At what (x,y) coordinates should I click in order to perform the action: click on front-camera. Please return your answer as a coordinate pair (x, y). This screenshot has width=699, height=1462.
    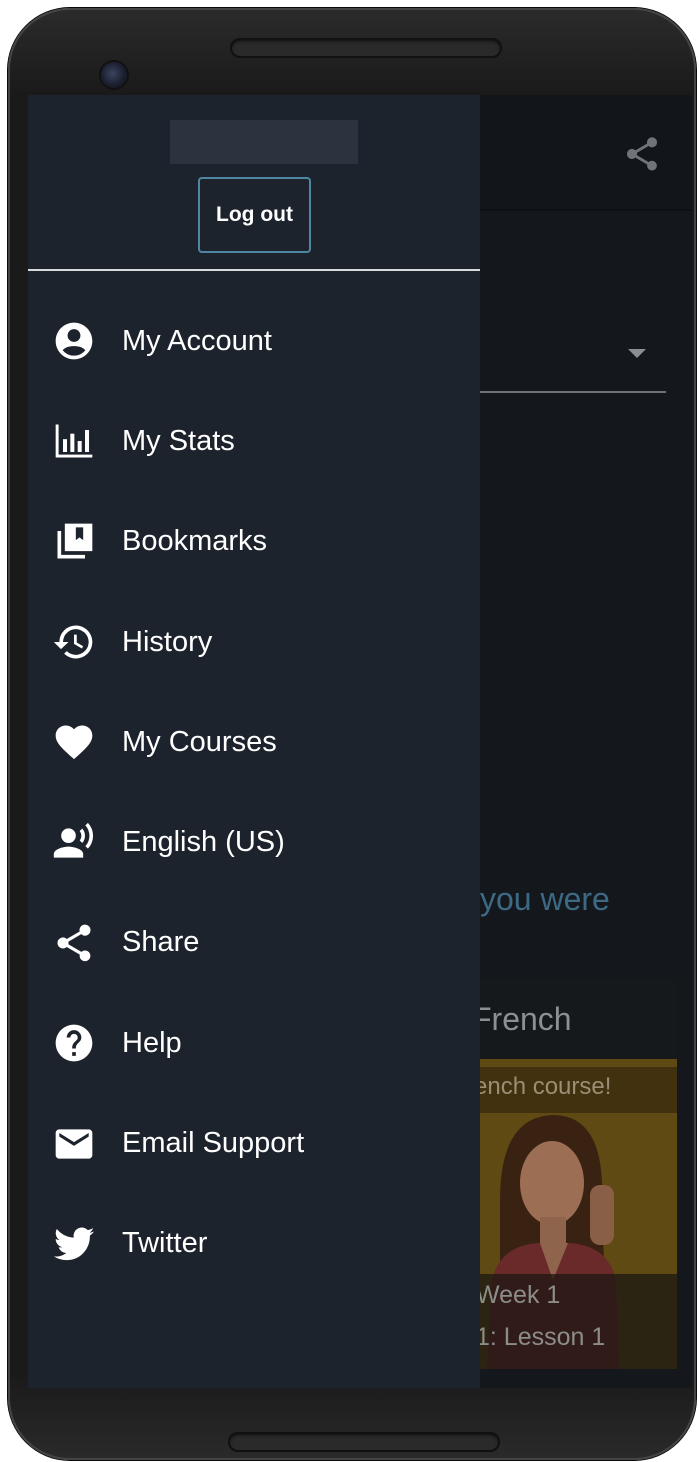
    Looking at the image, I should click on (114, 75).